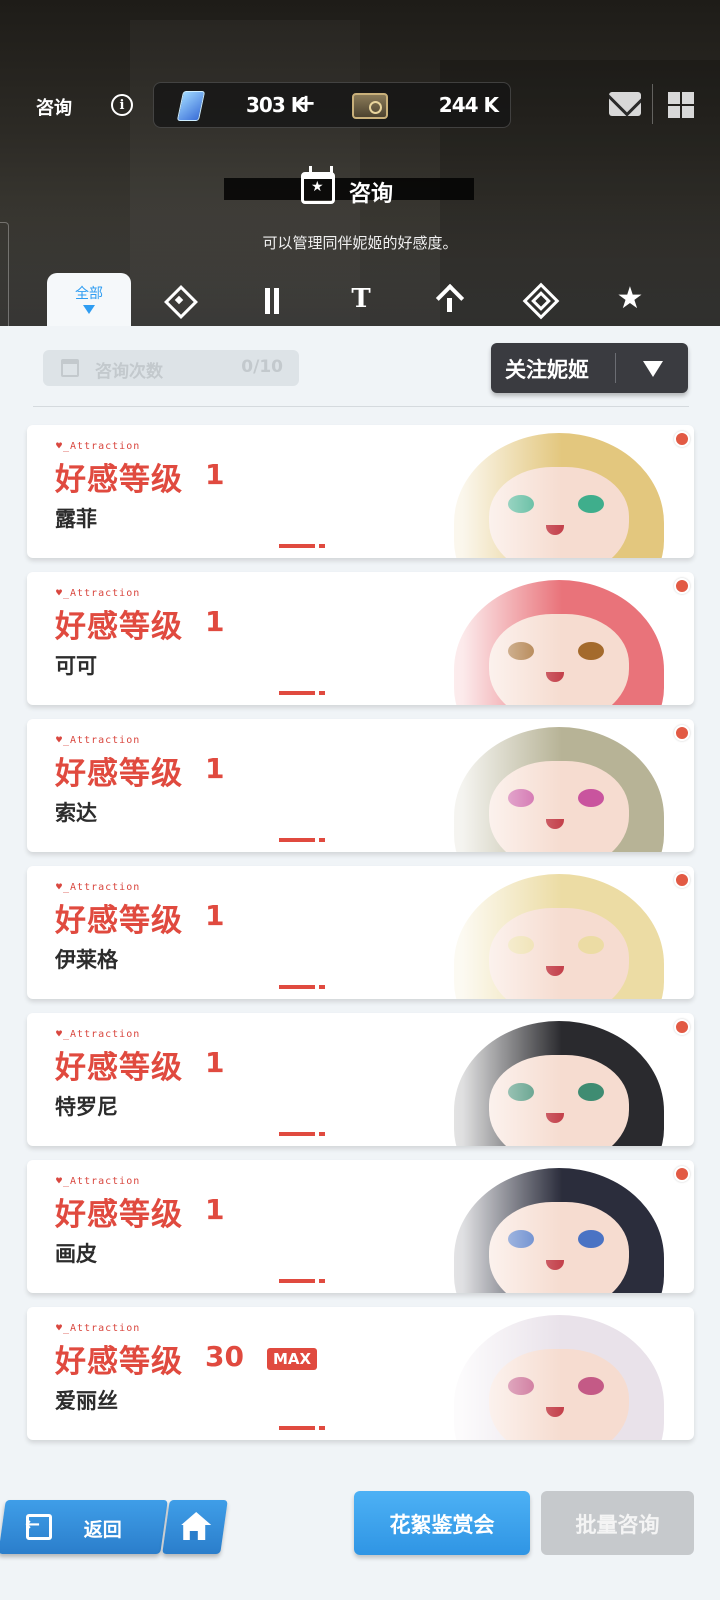  I want to click on nikke-card: ♥_Attraction 好感等级 30 MAX 爱丽丝, so click(360, 1373).